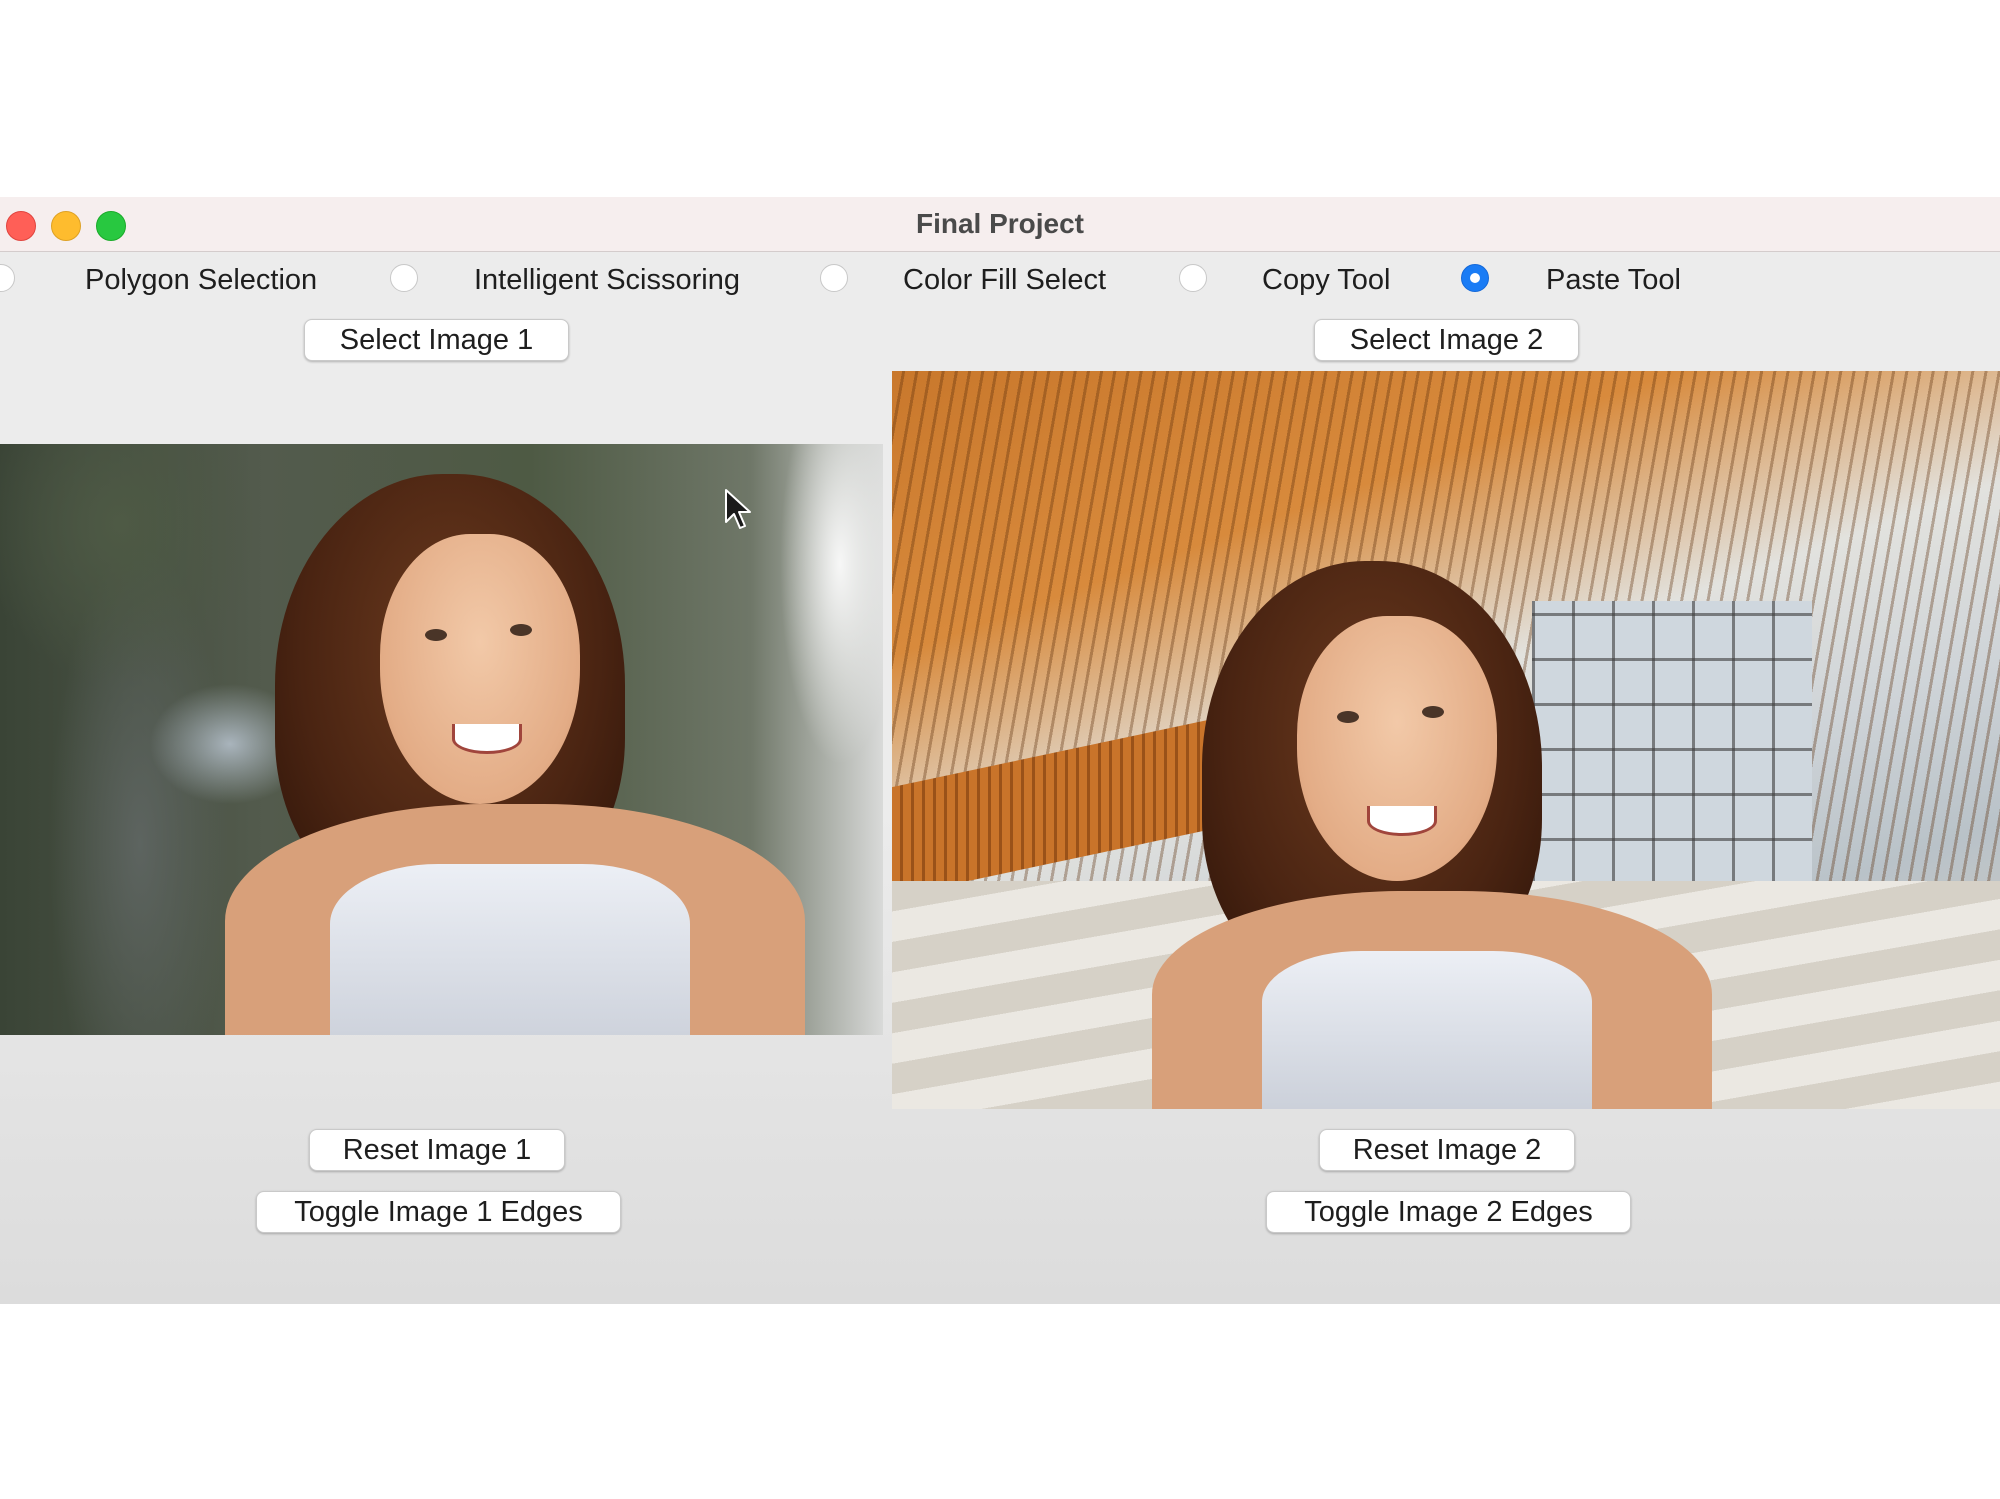 Image resolution: width=2000 pixels, height=1499 pixels. I want to click on radio-paste-tool, so click(1475, 278).